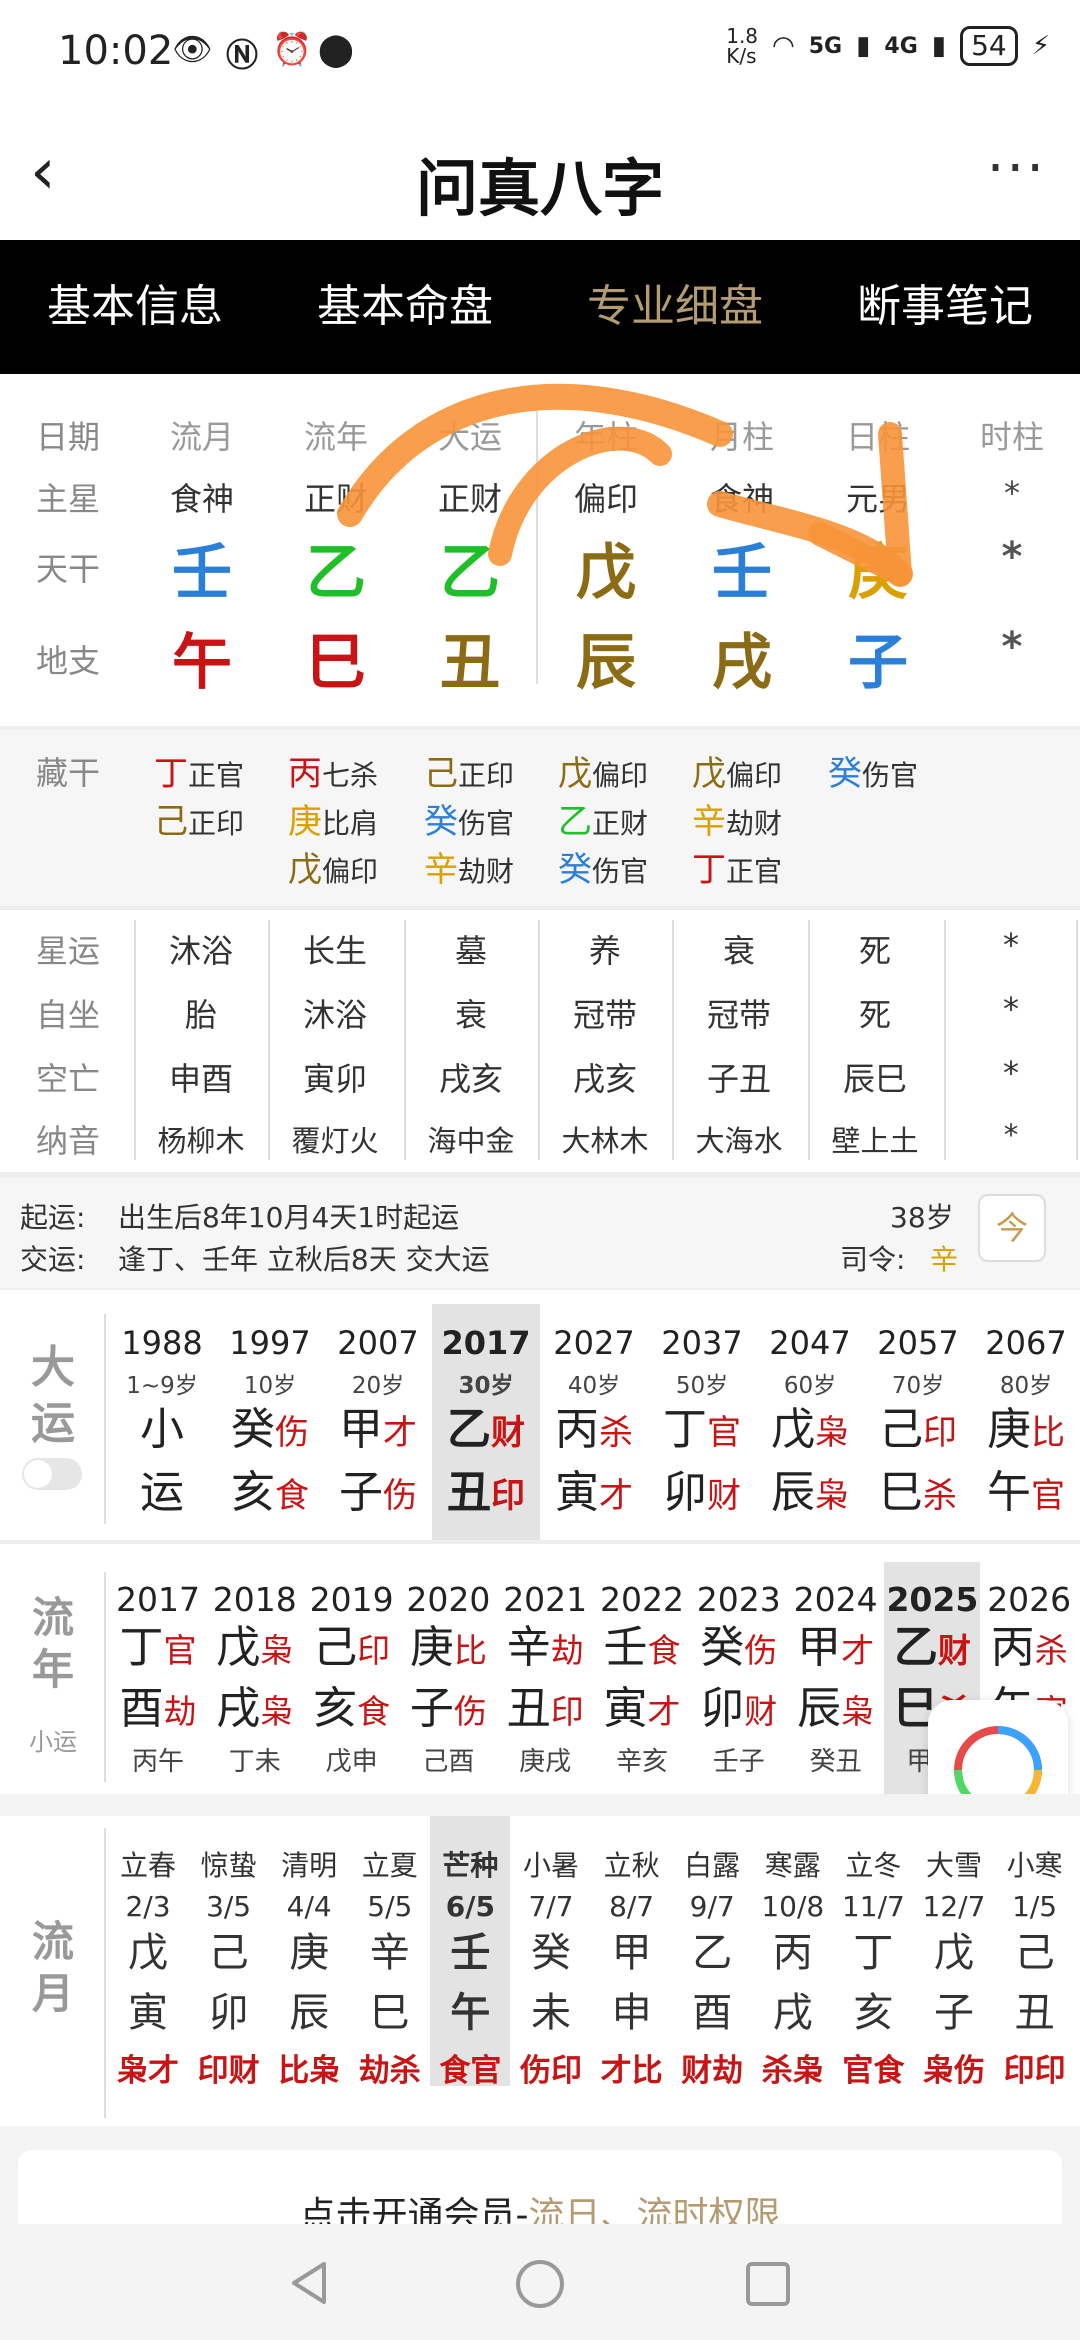 The image size is (1080, 2340). Describe the element at coordinates (712, 1865) in the screenshot. I see `liuyue-solar-term: 白露` at that location.